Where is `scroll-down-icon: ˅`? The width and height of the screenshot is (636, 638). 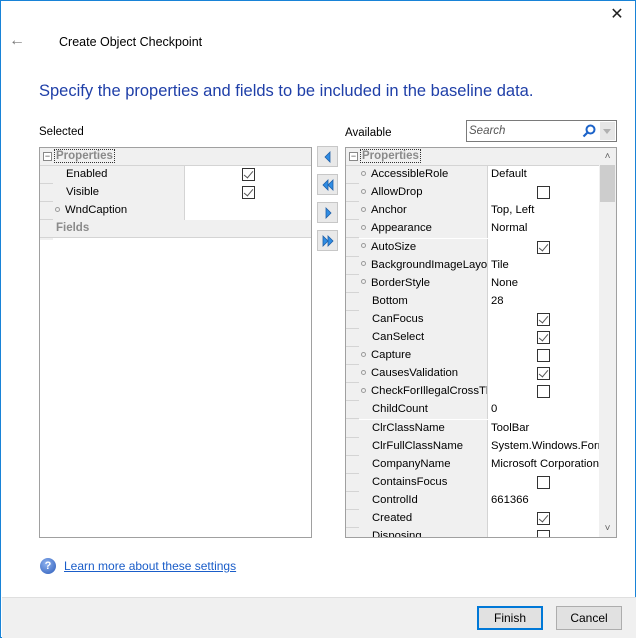 scroll-down-icon: ˅ is located at coordinates (607, 528).